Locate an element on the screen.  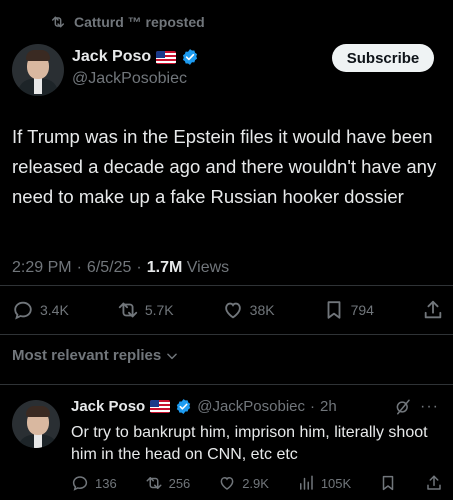
repost-header: Catturd ™ reposted is located at coordinates (127, 22).